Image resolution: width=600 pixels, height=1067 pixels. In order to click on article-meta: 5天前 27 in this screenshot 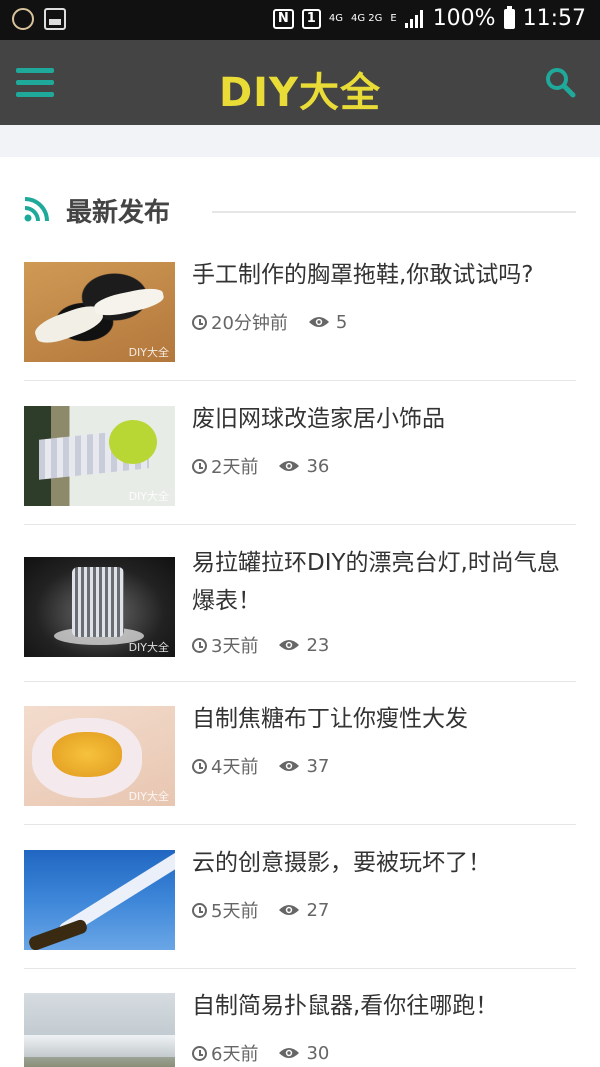, I will do `click(260, 910)`.